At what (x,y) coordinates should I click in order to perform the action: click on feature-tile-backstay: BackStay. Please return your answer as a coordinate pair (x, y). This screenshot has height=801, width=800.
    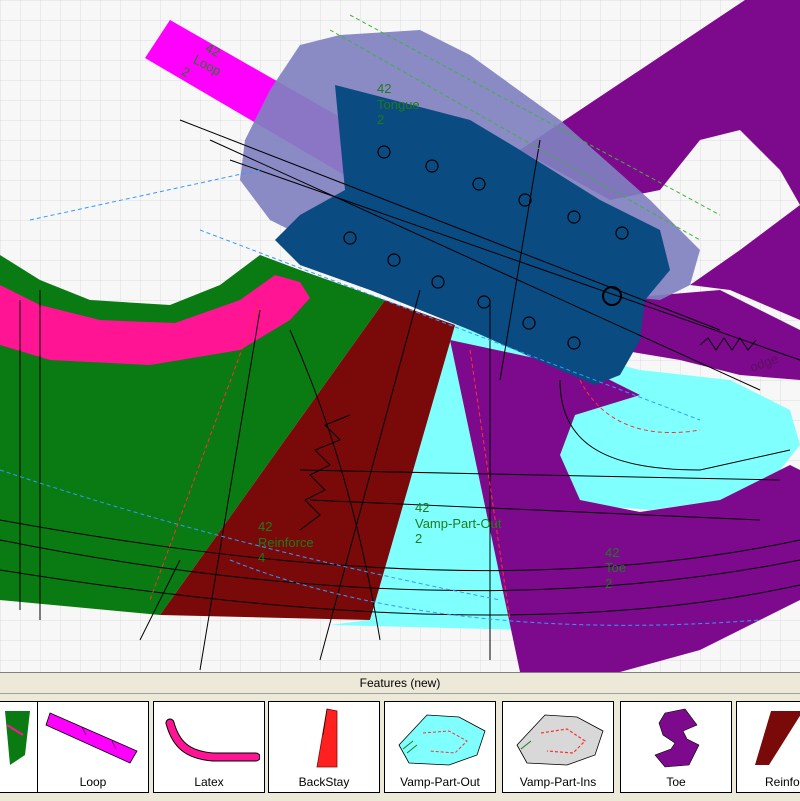
    Looking at the image, I should click on (324, 747).